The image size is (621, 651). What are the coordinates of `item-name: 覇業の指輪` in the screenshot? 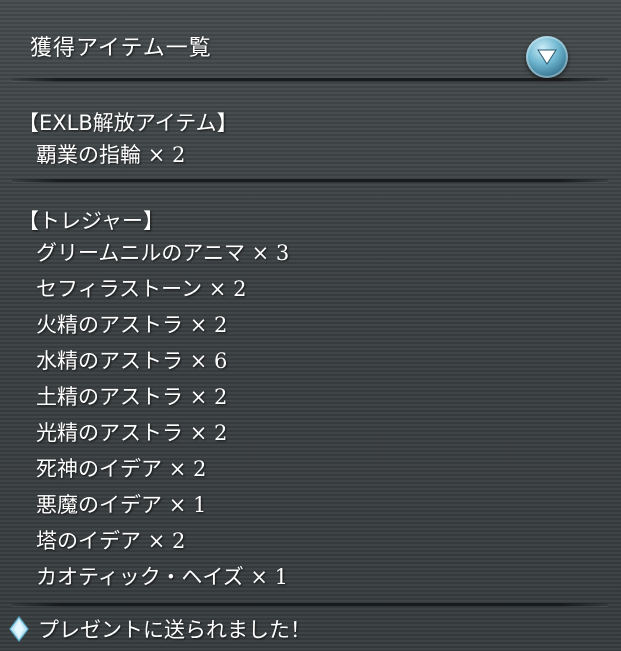 It's located at (88, 155).